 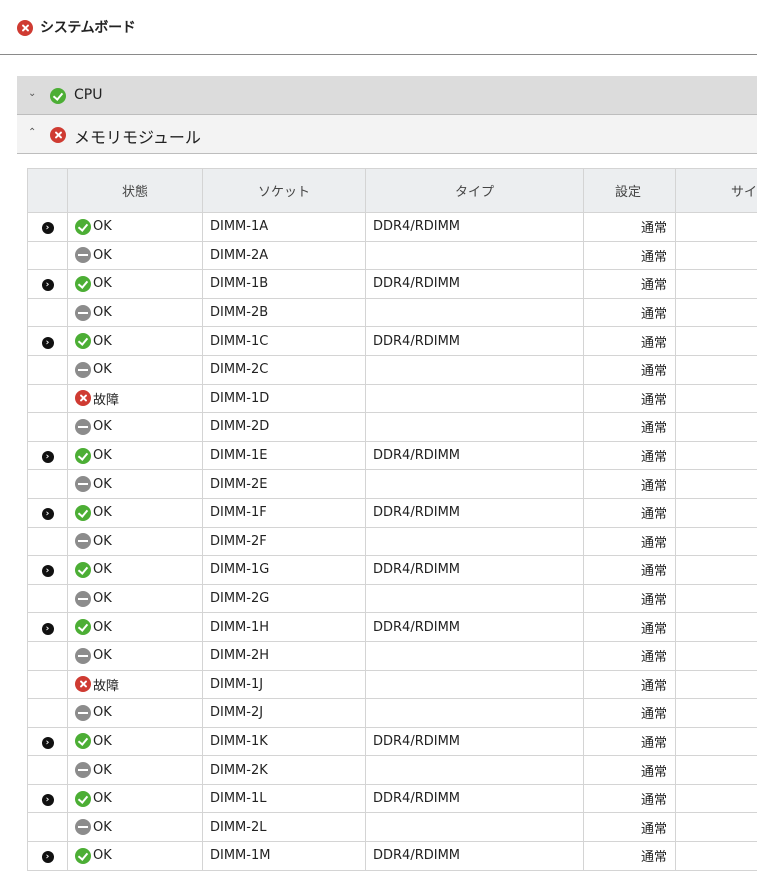 What do you see at coordinates (392, 541) in the screenshot?
I see `table-row: OK DIMM-2F 通常` at bounding box center [392, 541].